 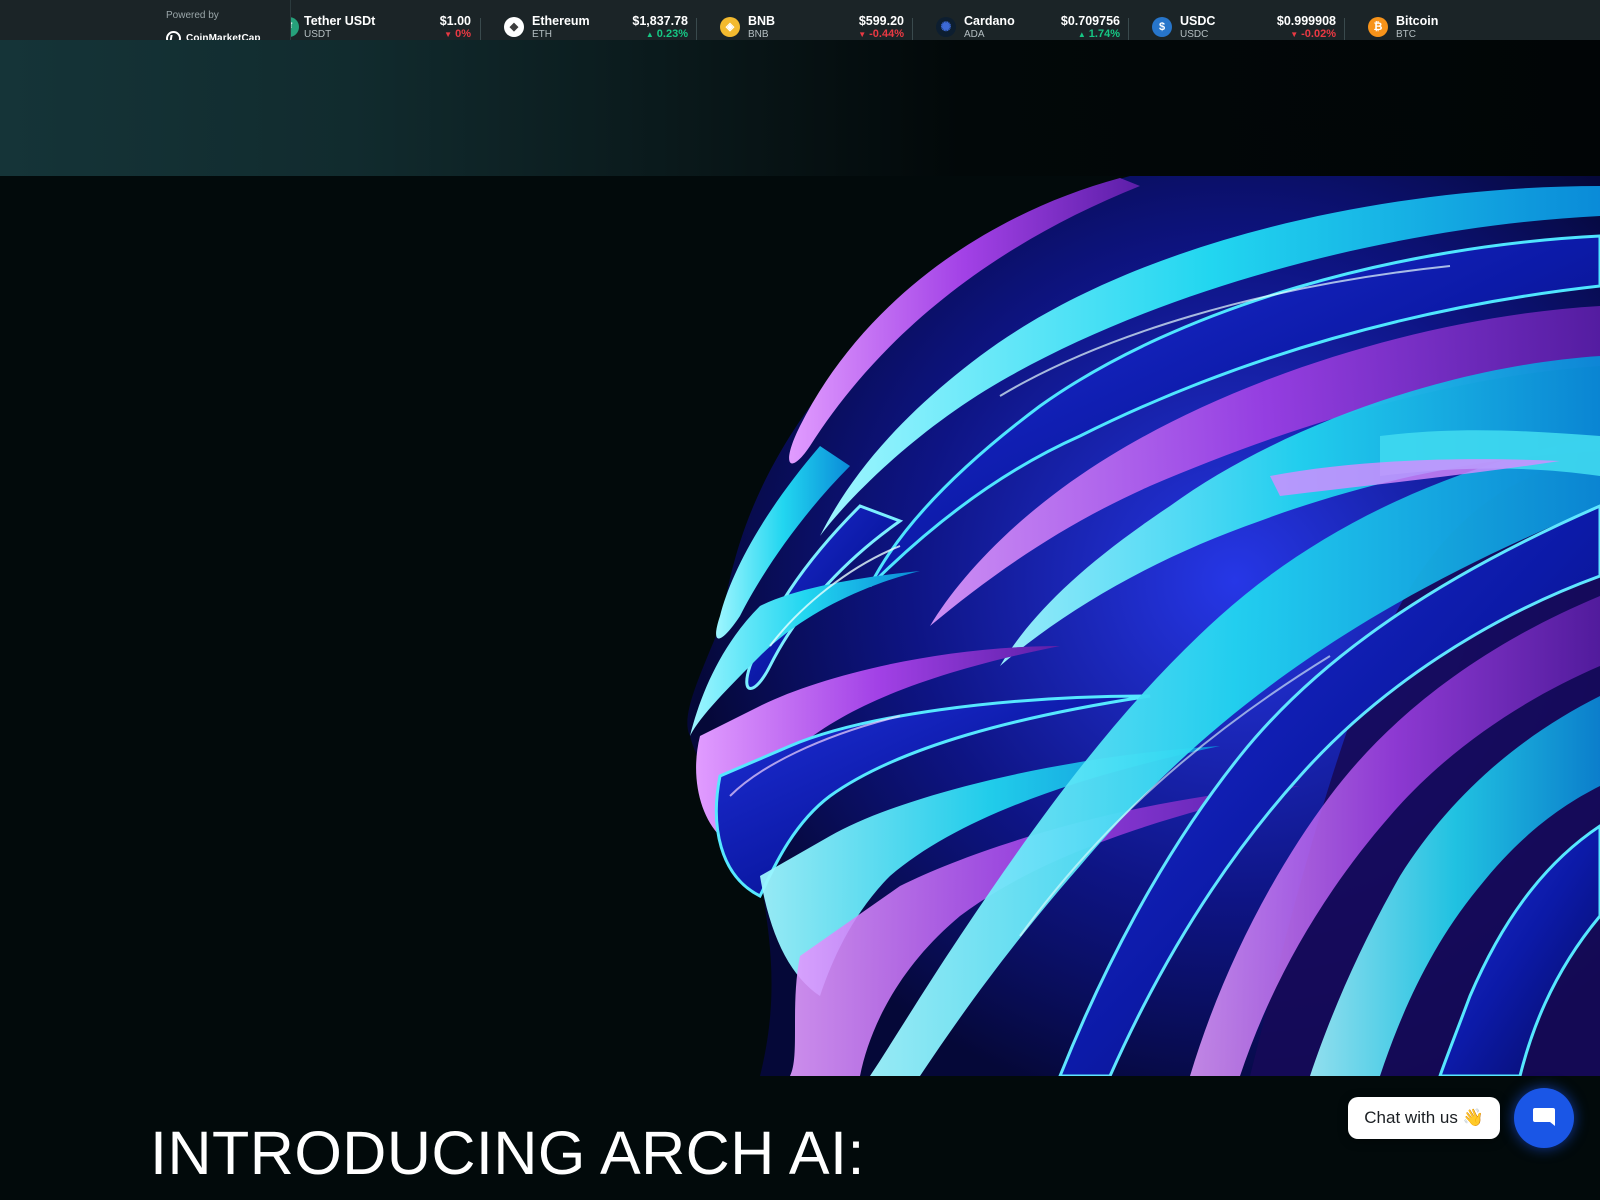 I want to click on ticker-coin-bitcoin: ₿ Bitcoin BTC, so click(x=1409, y=20).